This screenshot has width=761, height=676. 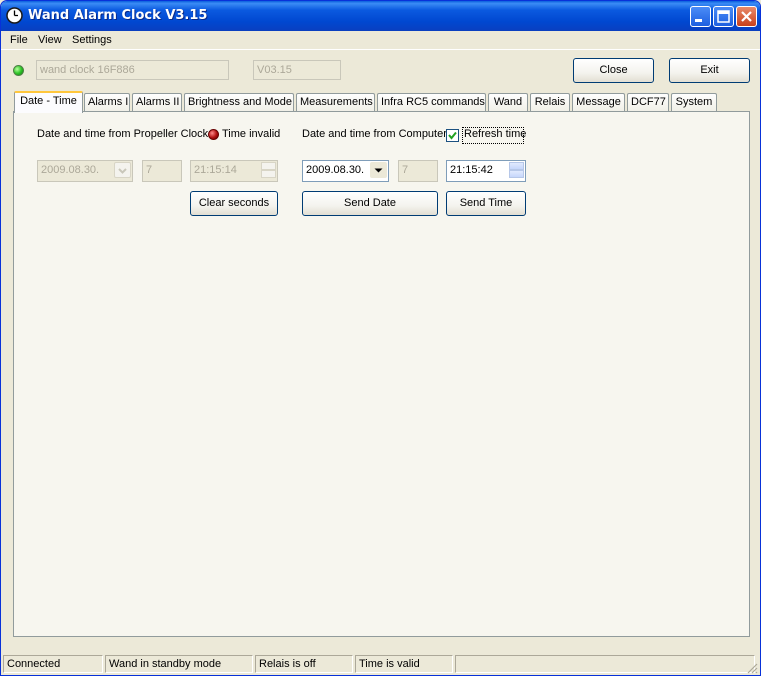 I want to click on tab-wand: Wand, so click(x=508, y=102).